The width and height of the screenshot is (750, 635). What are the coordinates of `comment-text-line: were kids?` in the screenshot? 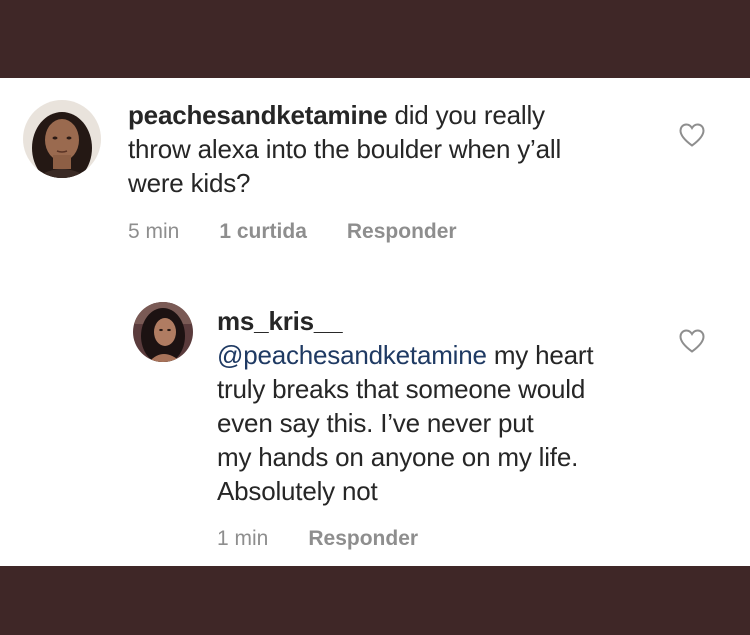 It's located at (189, 183).